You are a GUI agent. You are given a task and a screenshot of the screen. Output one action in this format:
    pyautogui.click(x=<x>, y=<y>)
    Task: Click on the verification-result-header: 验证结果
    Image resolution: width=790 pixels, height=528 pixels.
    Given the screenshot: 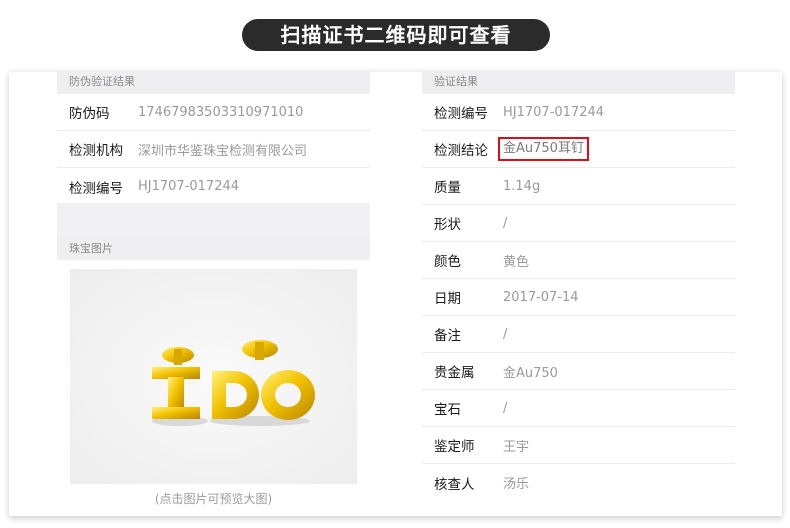 What is the action you would take?
    pyautogui.click(x=578, y=82)
    